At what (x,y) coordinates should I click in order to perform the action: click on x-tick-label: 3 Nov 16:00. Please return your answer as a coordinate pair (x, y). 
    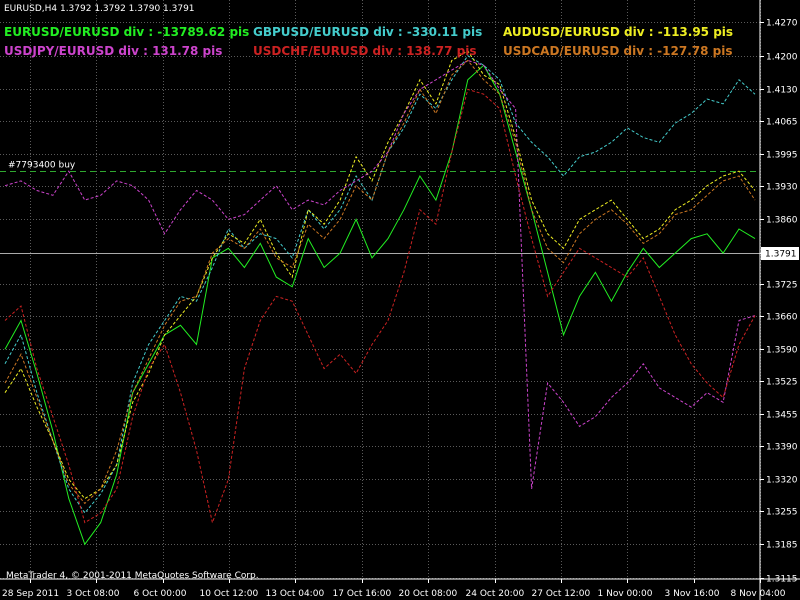
    Looking at the image, I should click on (692, 594).